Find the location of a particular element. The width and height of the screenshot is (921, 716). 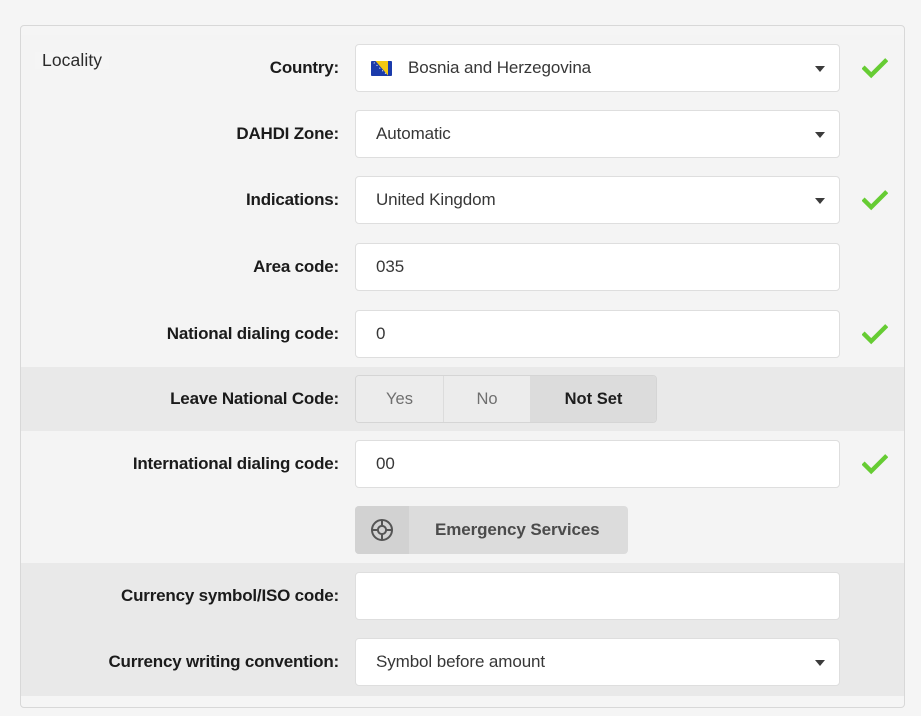

control-national-dialing-code: 0 is located at coordinates (597, 333).